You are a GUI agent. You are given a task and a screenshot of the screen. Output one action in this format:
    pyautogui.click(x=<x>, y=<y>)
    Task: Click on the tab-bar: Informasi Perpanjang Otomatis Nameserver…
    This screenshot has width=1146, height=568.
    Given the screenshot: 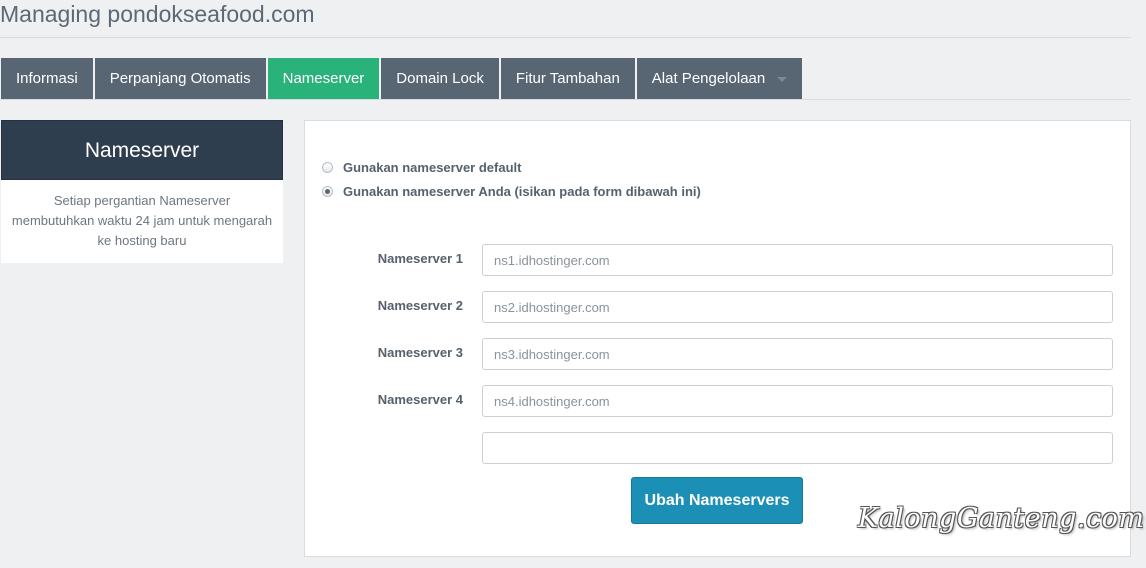 What is the action you would take?
    pyautogui.click(x=402, y=79)
    